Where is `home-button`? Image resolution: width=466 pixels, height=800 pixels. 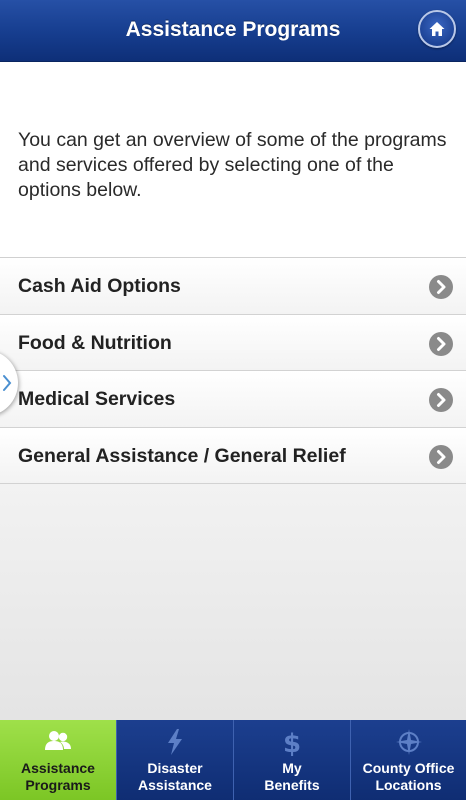 home-button is located at coordinates (437, 29).